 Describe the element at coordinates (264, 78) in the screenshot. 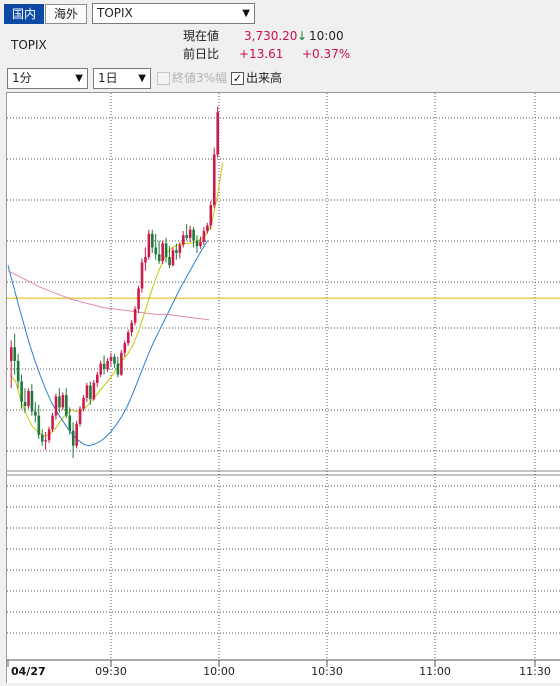

I see `volume-label: 出来高` at that location.